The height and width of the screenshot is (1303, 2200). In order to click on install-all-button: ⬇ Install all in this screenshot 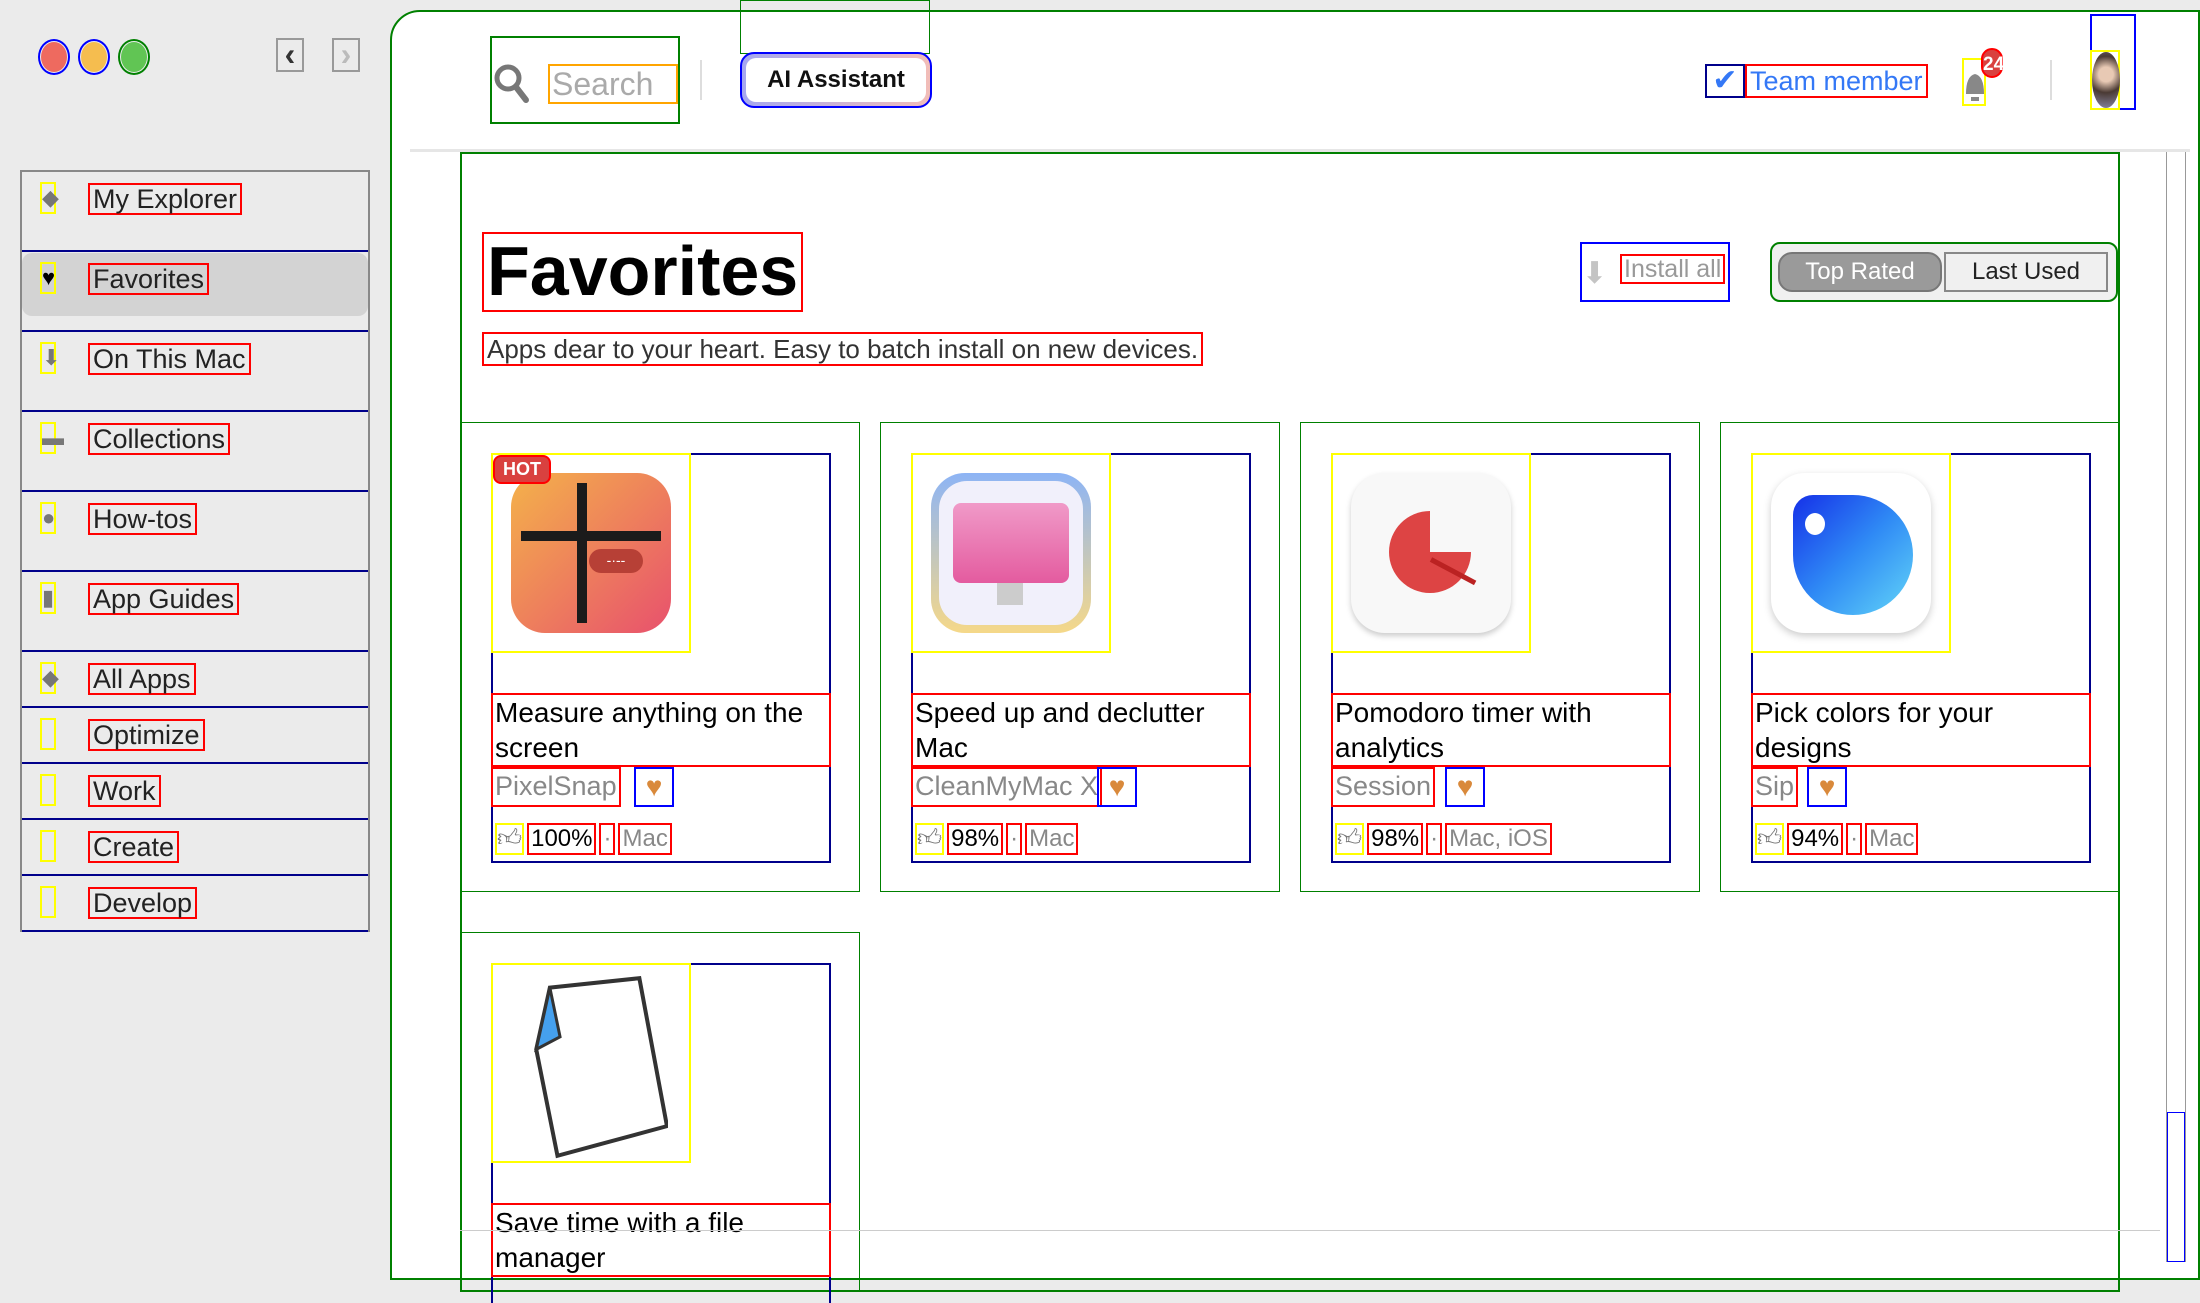, I will do `click(1655, 272)`.